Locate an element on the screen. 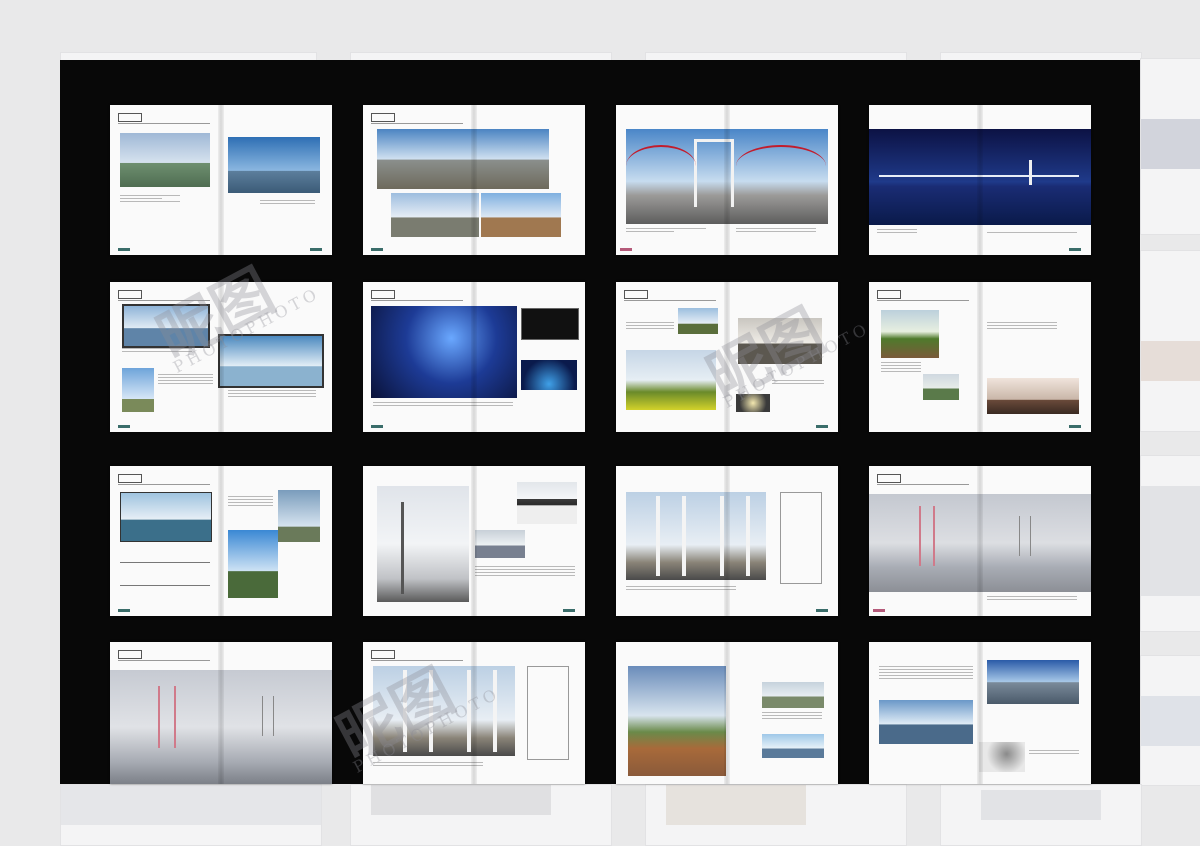 This screenshot has width=1200, height=846. bridge-elevation-drawing is located at coordinates (165, 574).